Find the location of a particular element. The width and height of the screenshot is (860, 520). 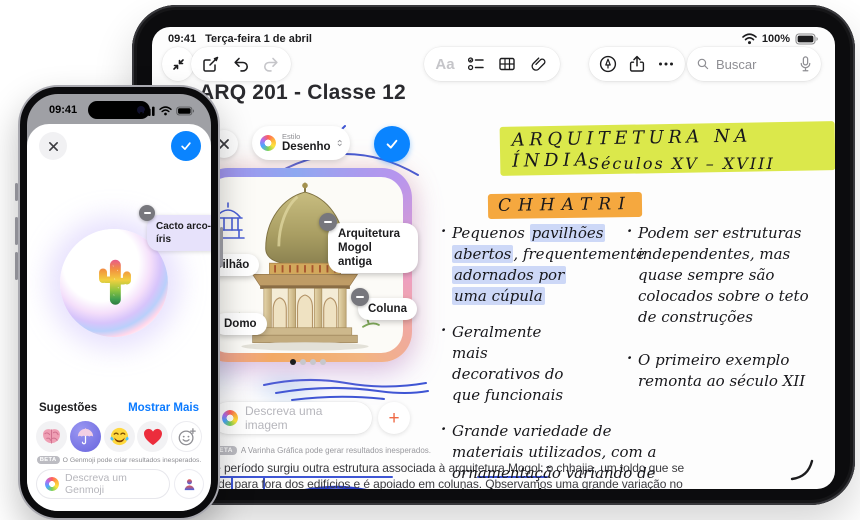

suggestions-label: Sugestões is located at coordinates (68, 408).